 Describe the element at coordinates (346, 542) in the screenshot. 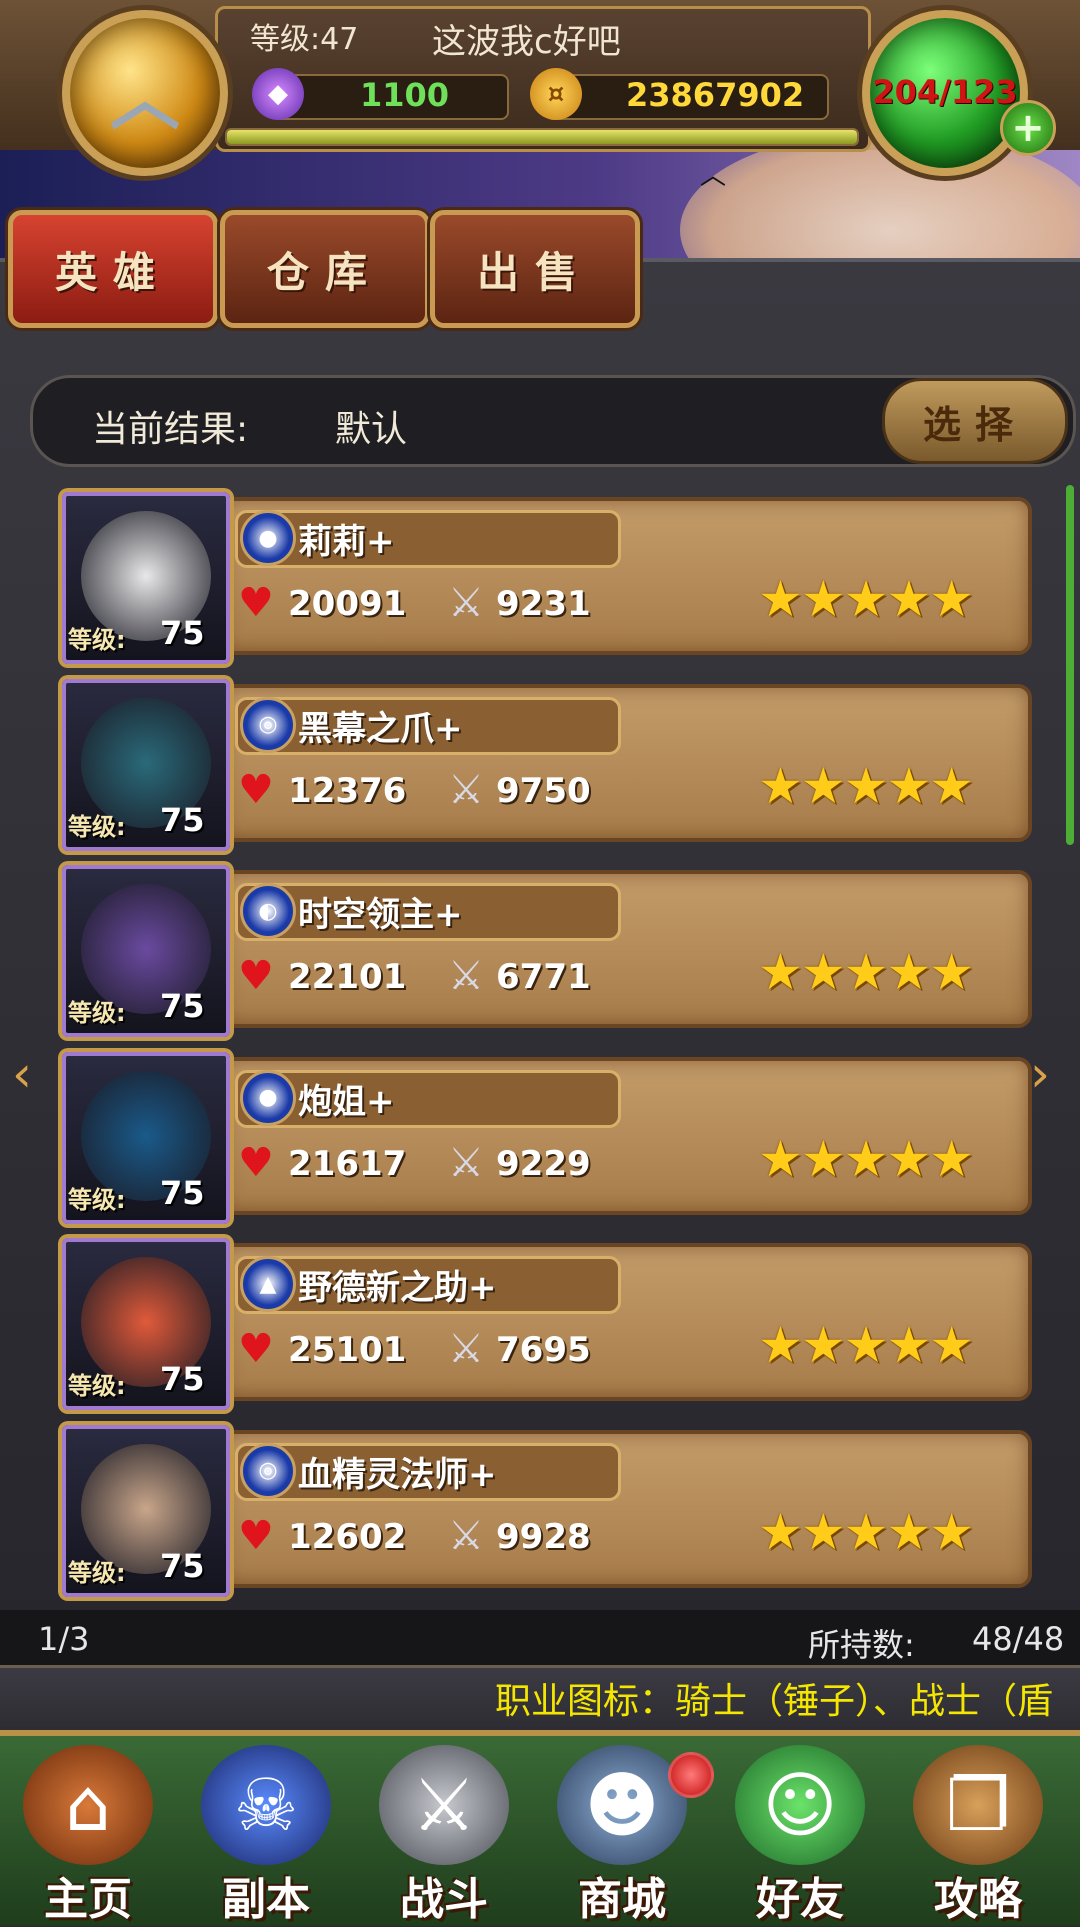

I see `hero-name: 莉莉+` at that location.